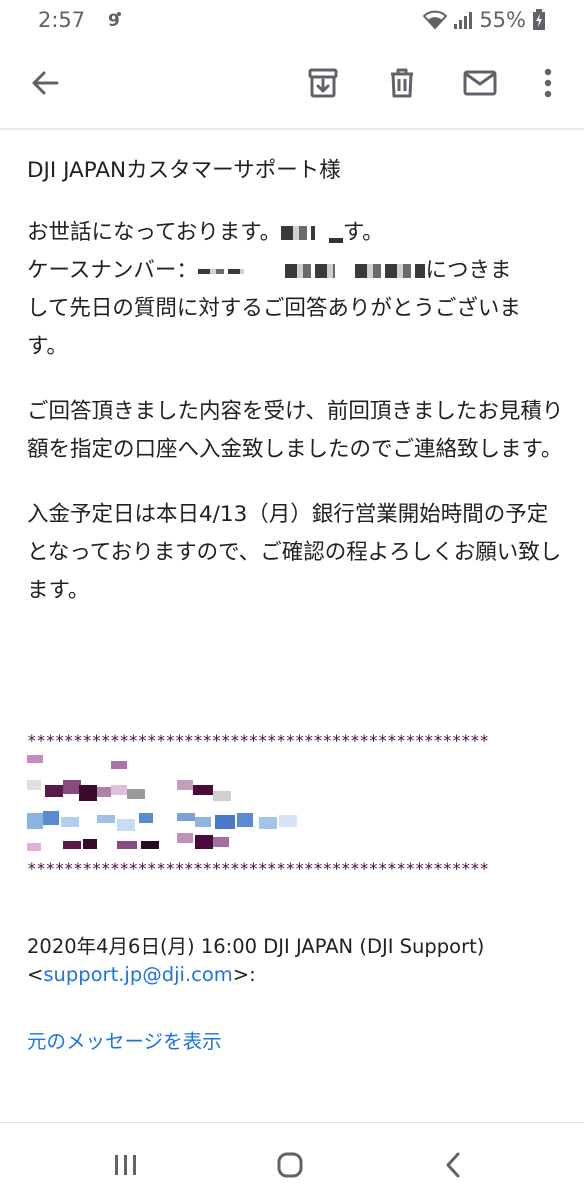 Image resolution: width=584 pixels, height=1200 pixels. I want to click on system-nav-bar, so click(292, 1161).